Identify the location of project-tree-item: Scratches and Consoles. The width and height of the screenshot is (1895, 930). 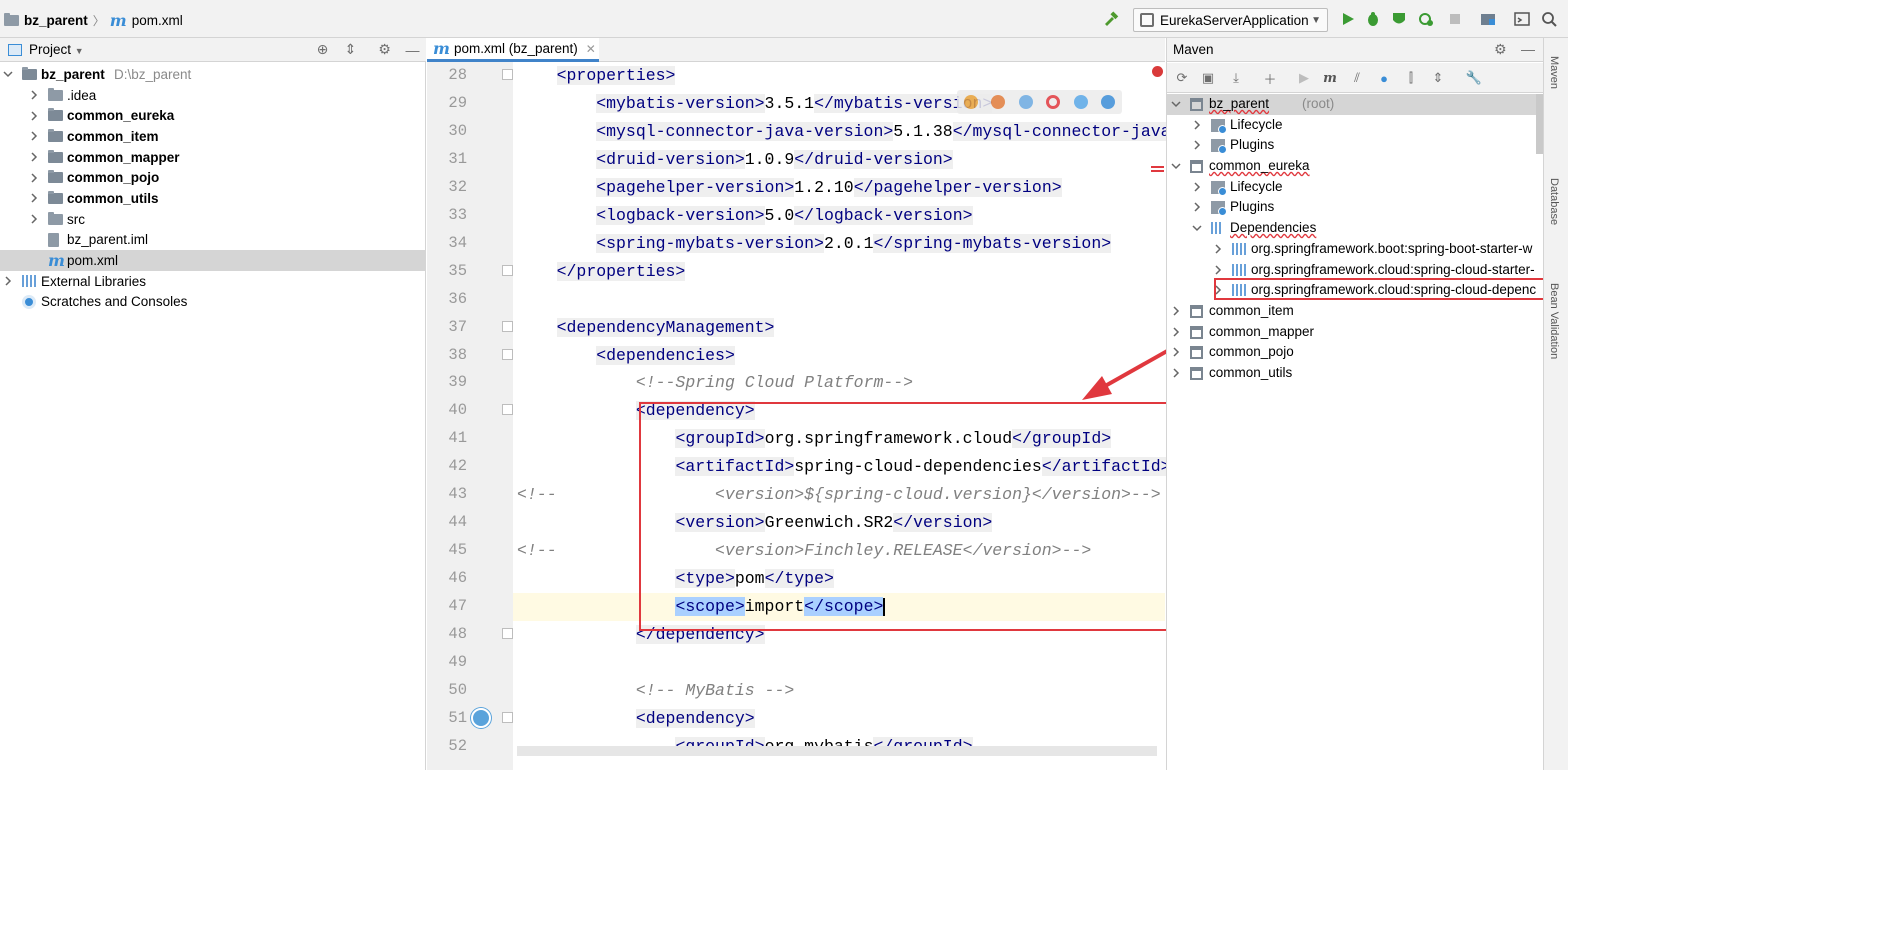
(213, 302).